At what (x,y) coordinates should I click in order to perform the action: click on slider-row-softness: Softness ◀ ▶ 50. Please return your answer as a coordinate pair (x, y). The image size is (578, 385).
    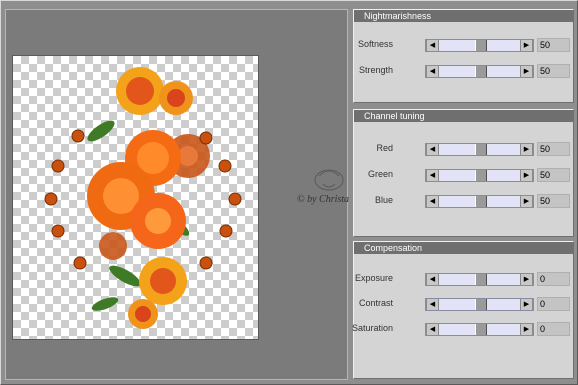
    Looking at the image, I should click on (463, 45).